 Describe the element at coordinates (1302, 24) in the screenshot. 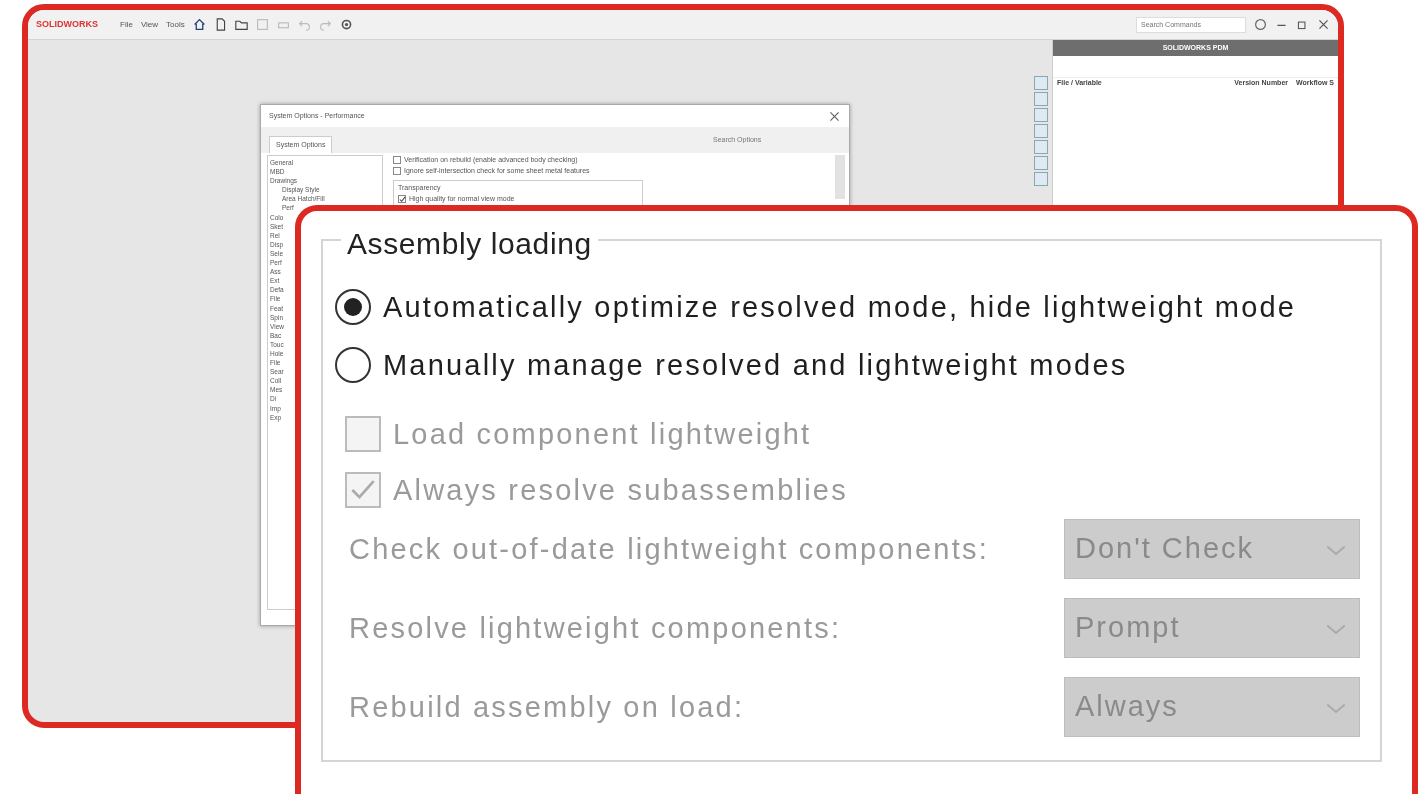

I see `restore-icon` at that location.